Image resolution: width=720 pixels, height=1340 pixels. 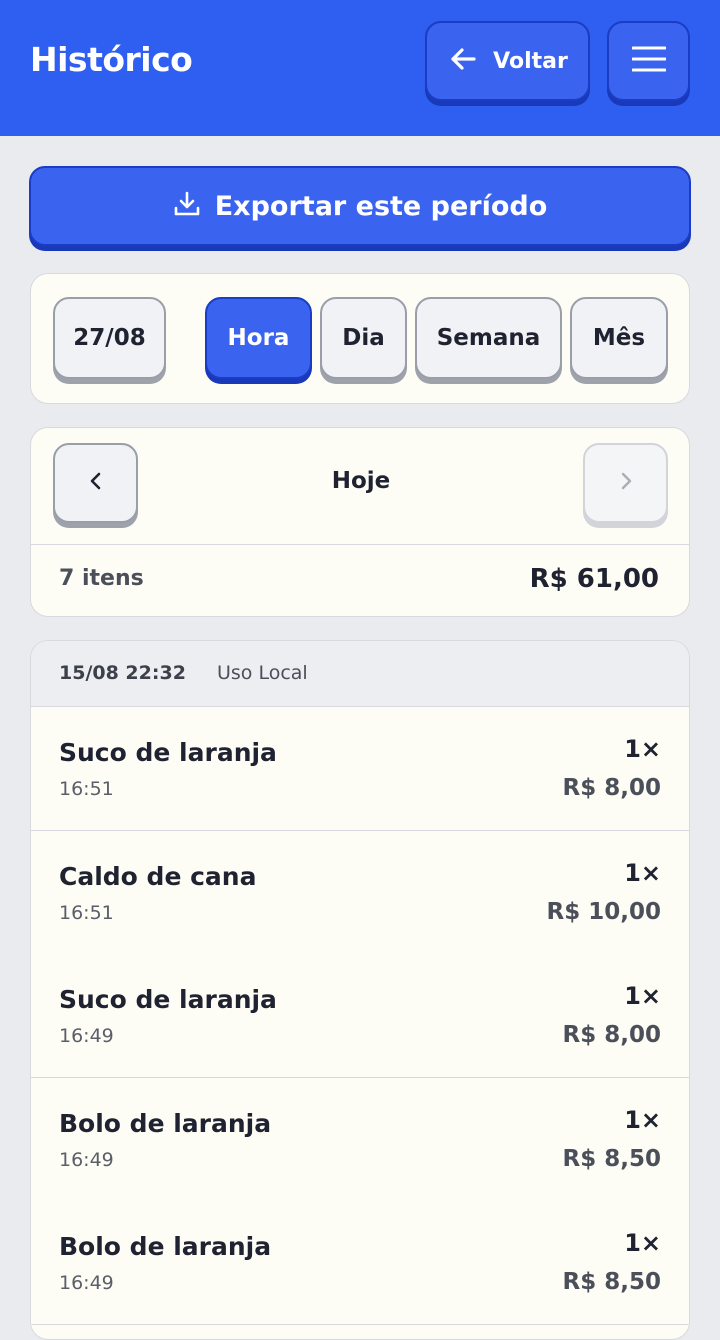 What do you see at coordinates (158, 876) in the screenshot?
I see `item-name: Caldo de cana` at bounding box center [158, 876].